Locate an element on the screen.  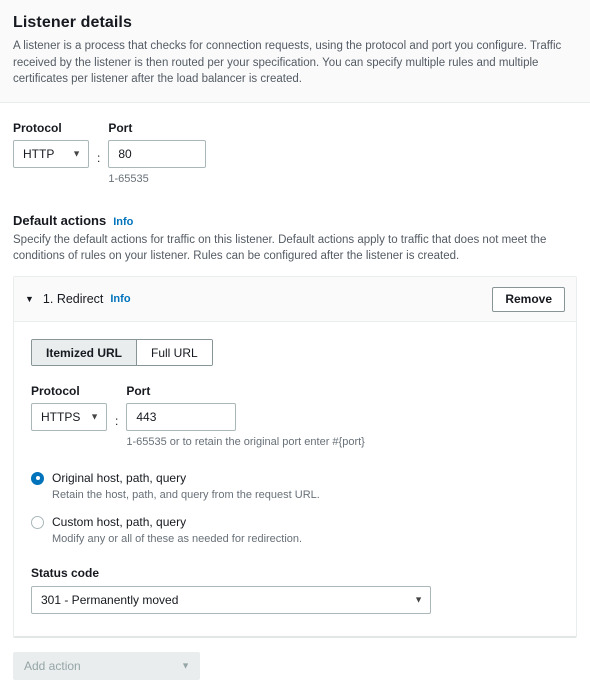
redirect-protocol-value: HTTPS is located at coordinates (61, 417).